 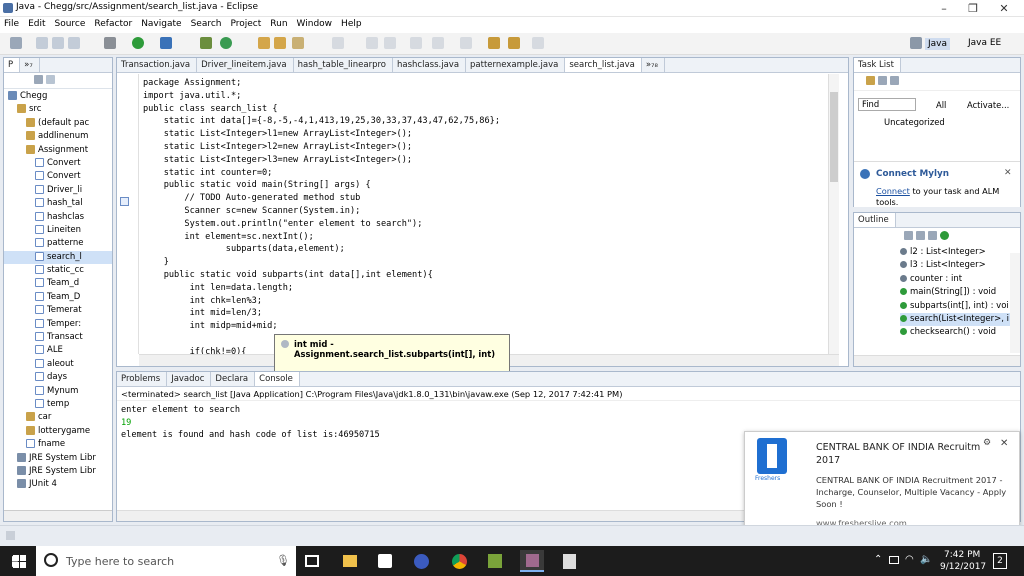 What do you see at coordinates (12, 65) in the screenshot?
I see `tab-package-explorer: P` at bounding box center [12, 65].